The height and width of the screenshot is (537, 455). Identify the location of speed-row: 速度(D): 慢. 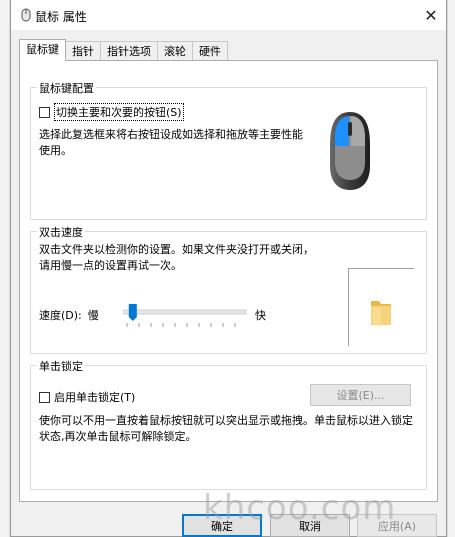
(69, 315).